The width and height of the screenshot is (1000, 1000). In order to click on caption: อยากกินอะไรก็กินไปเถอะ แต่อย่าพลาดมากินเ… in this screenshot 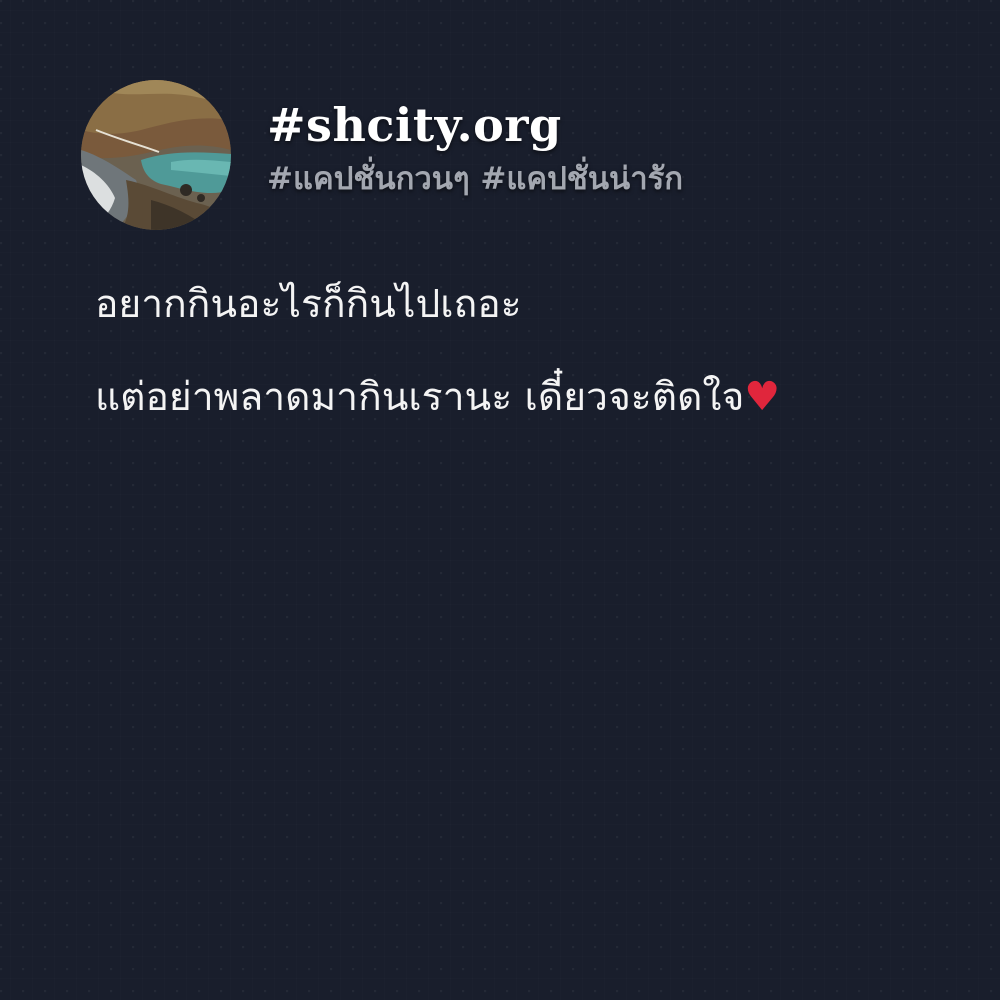, I will do `click(437, 351)`.